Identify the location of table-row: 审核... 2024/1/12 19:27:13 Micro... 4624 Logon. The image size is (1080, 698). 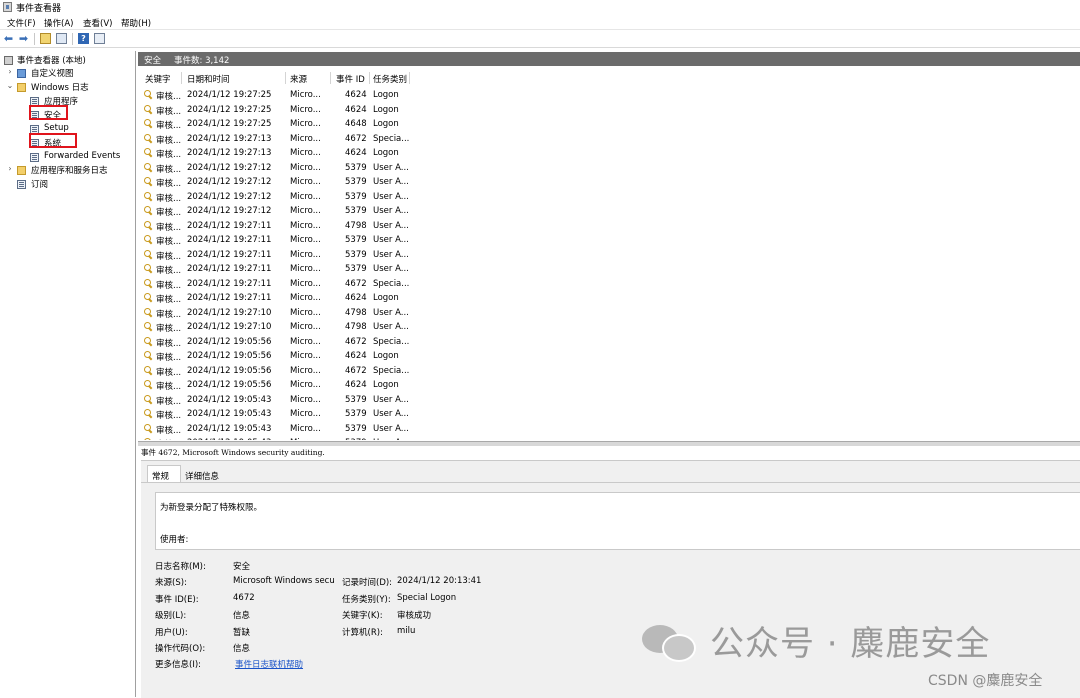
(610, 153).